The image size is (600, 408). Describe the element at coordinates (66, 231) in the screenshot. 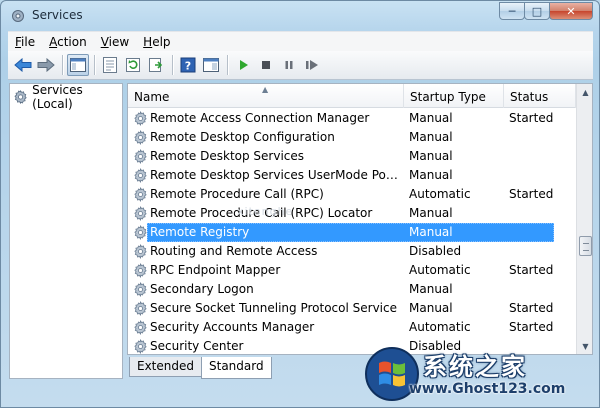

I see `console-tree-pane: Services (Local)` at that location.